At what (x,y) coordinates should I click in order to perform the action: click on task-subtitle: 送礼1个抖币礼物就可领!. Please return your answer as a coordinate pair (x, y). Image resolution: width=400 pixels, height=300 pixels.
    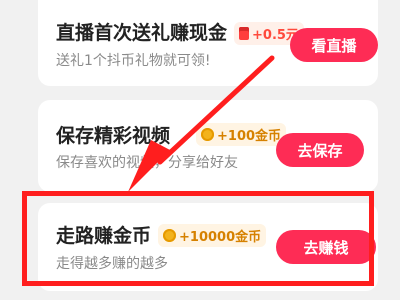
    Looking at the image, I should click on (133, 61).